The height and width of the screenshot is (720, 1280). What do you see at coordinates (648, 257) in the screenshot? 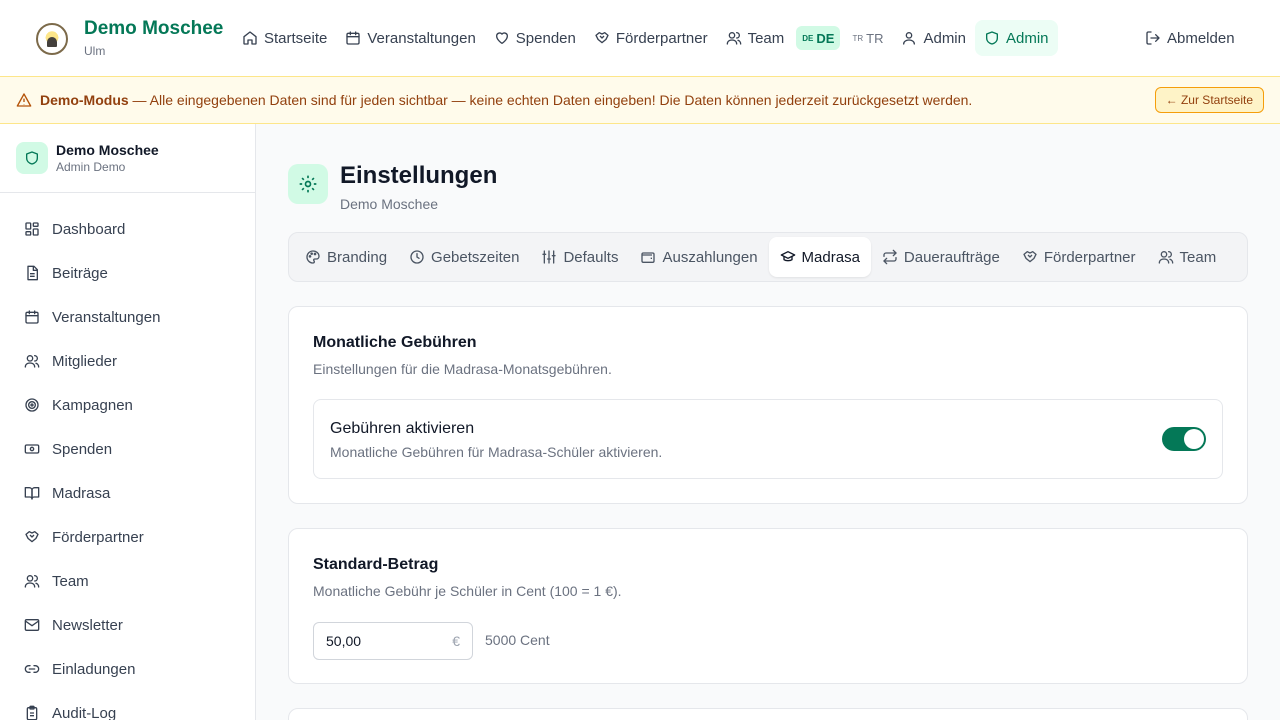
I see `wallet-icon` at bounding box center [648, 257].